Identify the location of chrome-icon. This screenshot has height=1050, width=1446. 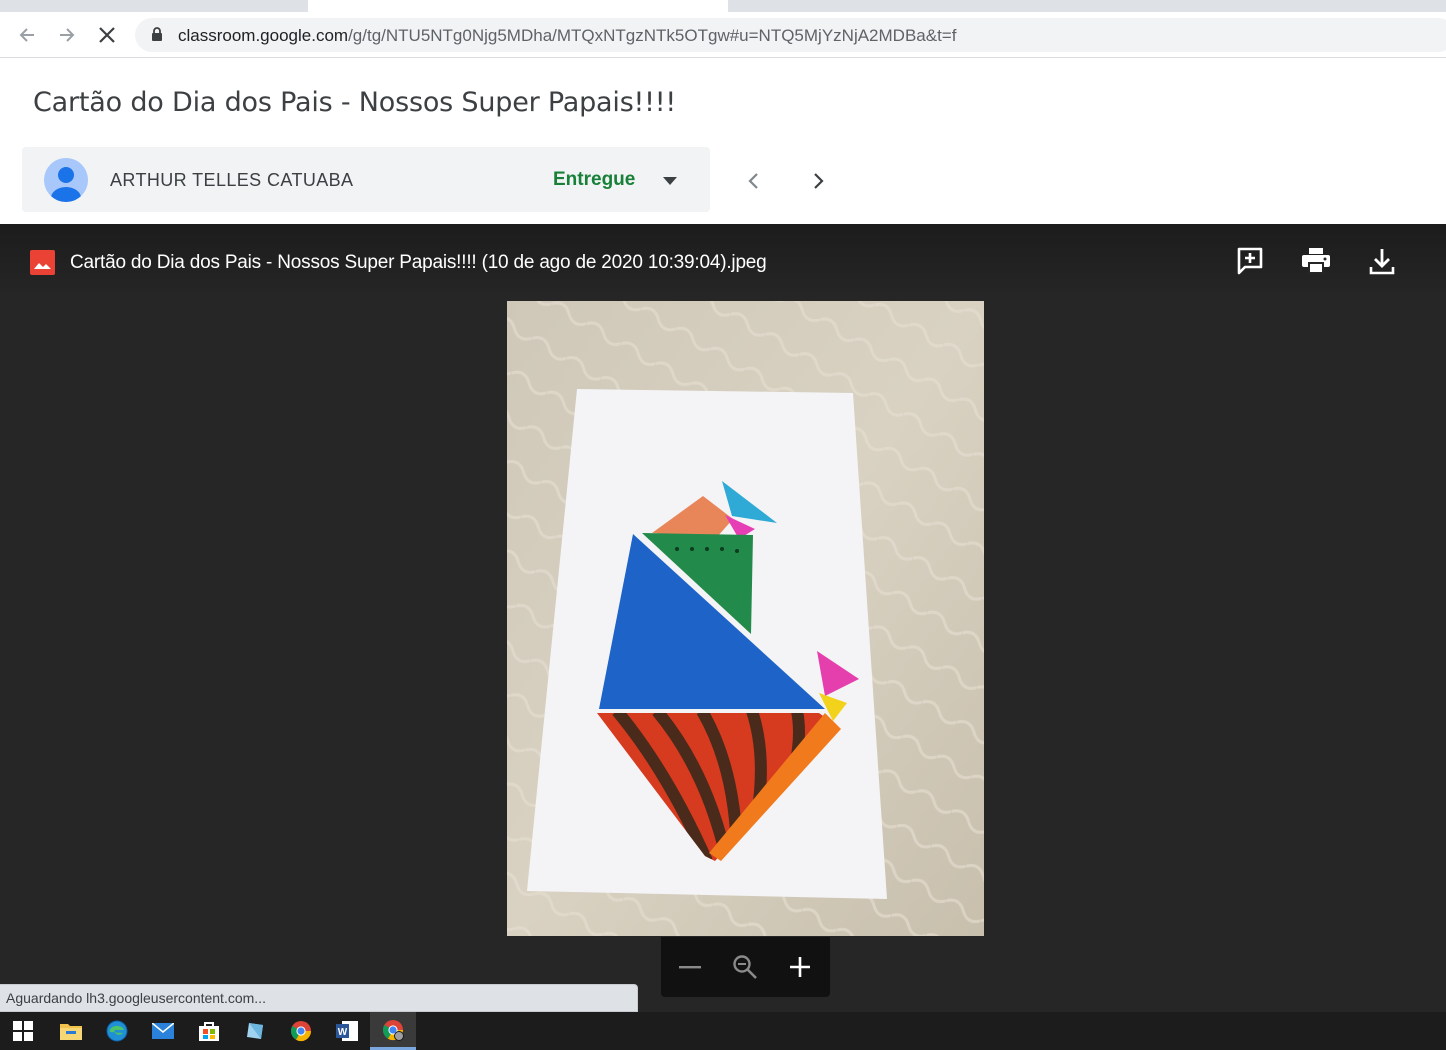
(301, 1031).